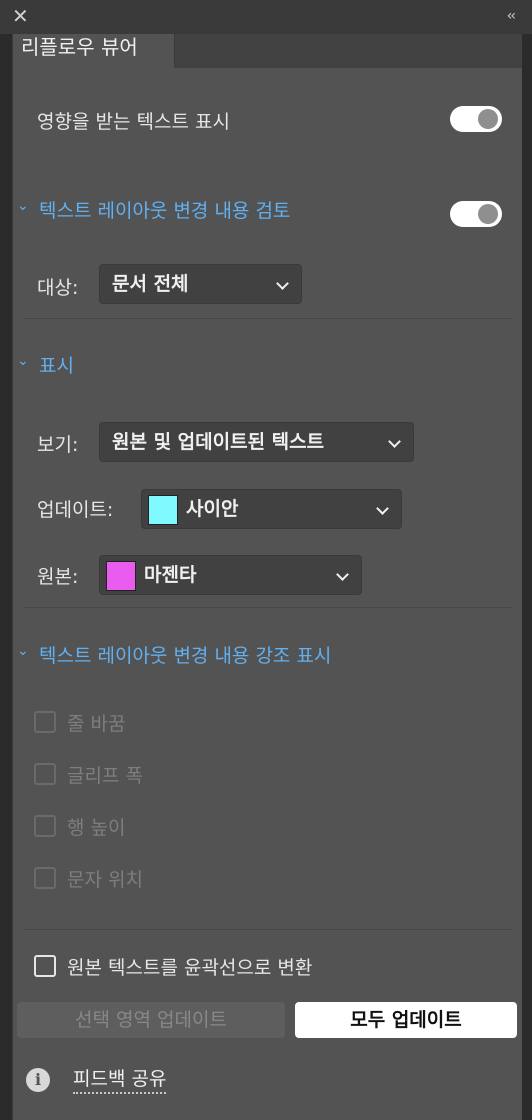 This screenshot has width=532, height=1120. Describe the element at coordinates (105, 776) in the screenshot. I see `glyph-width-label: 글리프 폭` at that location.